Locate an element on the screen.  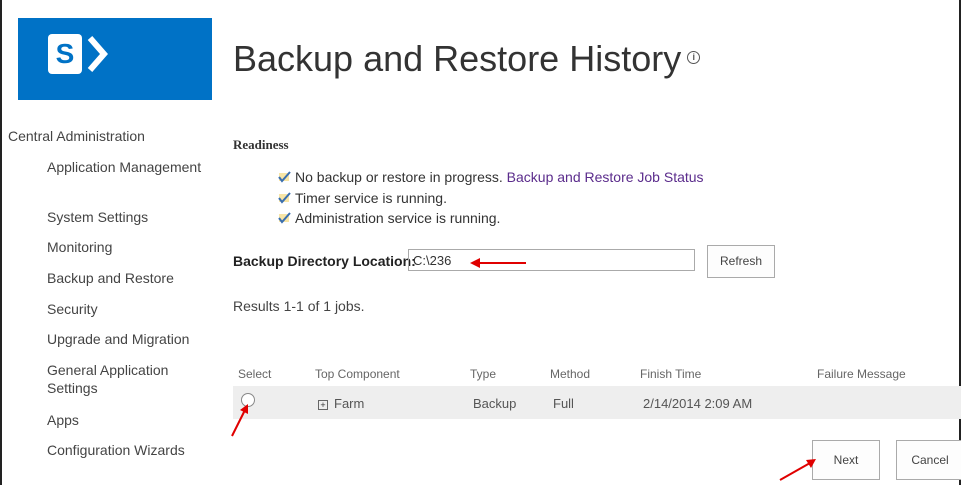
refresh-button: Refresh is located at coordinates (741, 261).